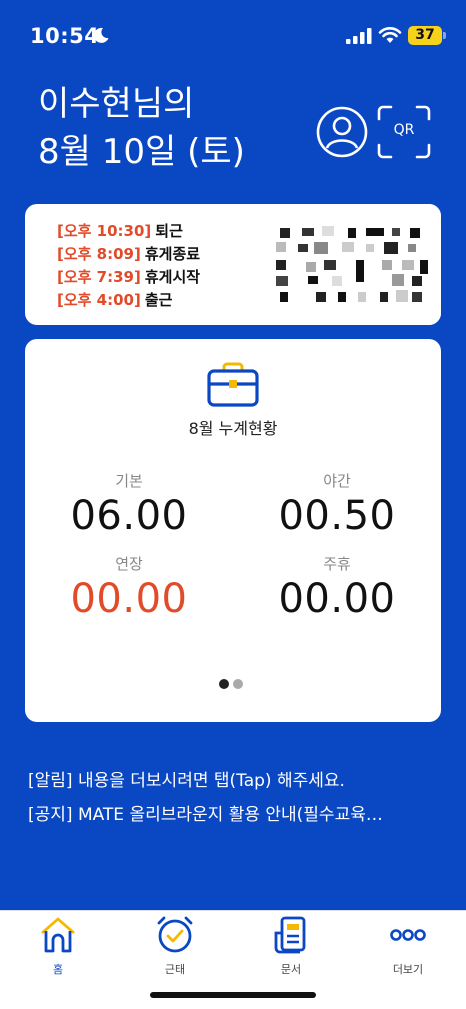 This screenshot has width=466, height=1009. I want to click on notice-alert: [알림] 내용을 더보시려면 탭(Tap) 해주세요., so click(186, 778).